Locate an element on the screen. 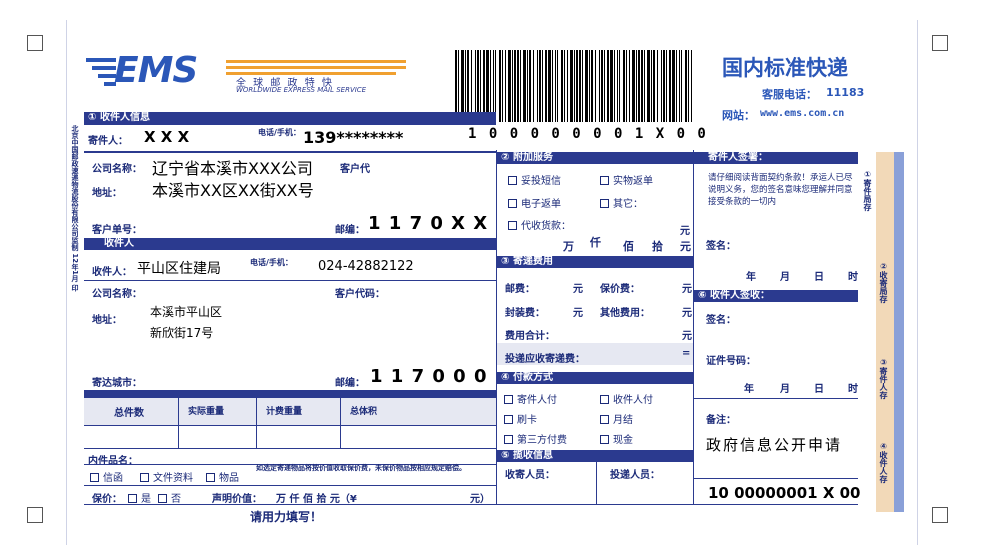 This screenshot has height=560, width=982. pay-third-party-checkbox is located at coordinates (508, 439).